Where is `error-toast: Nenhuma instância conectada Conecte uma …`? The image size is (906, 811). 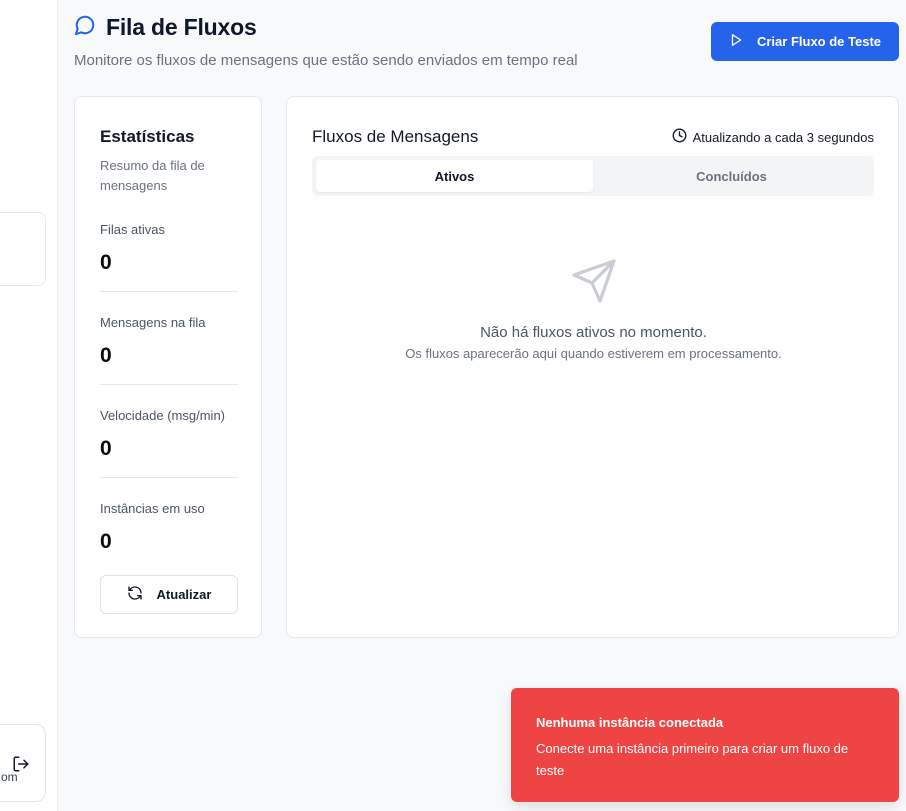
error-toast: Nenhuma instância conectada Conecte uma … is located at coordinates (705, 745).